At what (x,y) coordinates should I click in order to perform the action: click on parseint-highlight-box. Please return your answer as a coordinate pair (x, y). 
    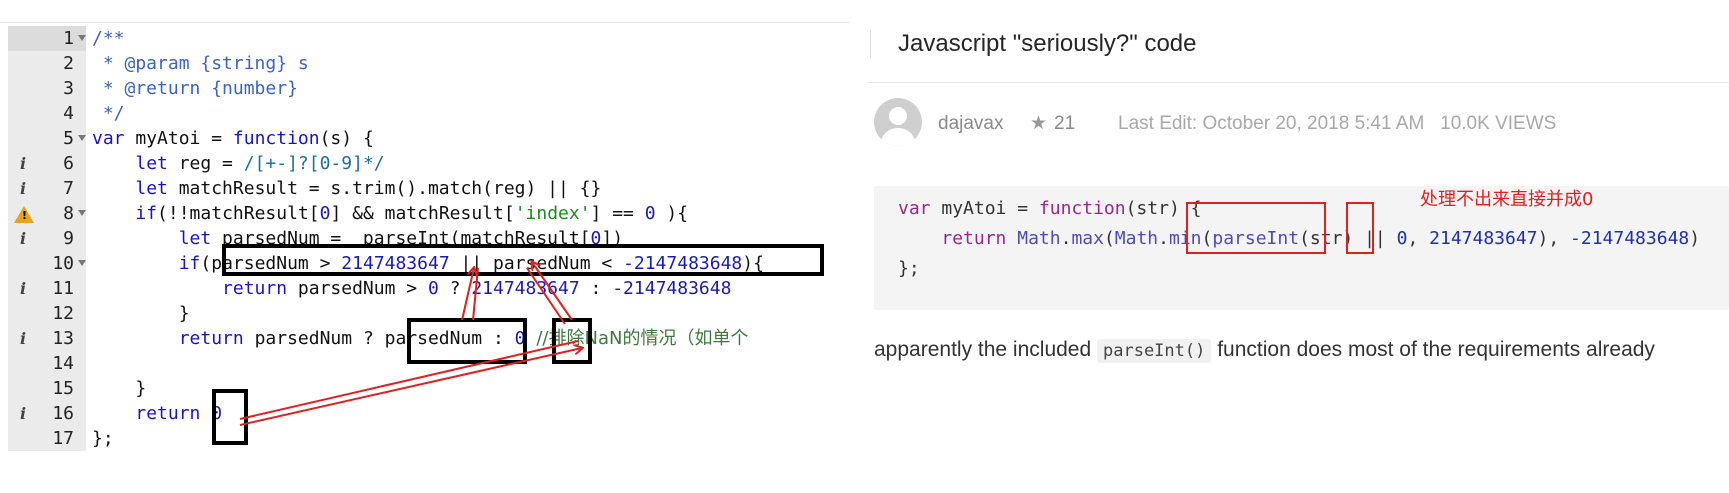
    Looking at the image, I should click on (1256, 228).